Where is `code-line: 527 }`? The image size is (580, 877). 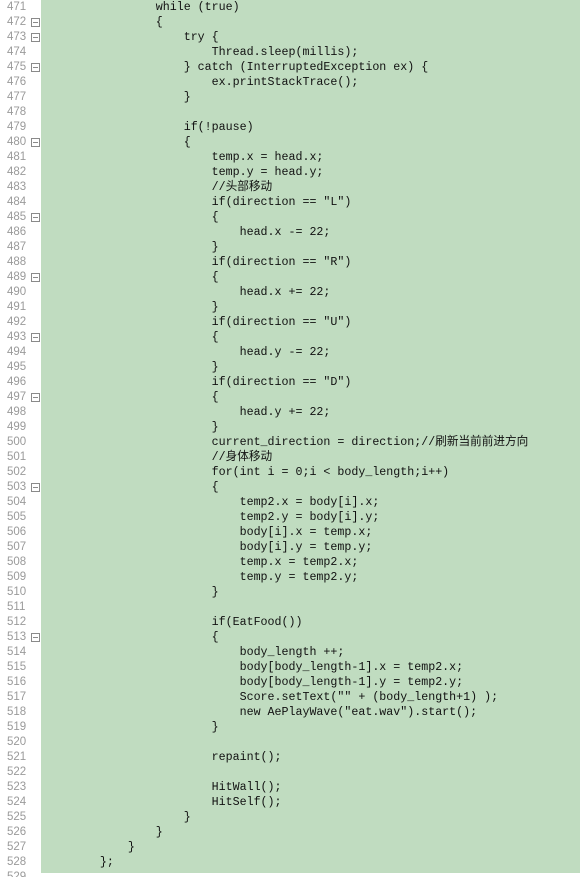 code-line: 527 } is located at coordinates (290, 847).